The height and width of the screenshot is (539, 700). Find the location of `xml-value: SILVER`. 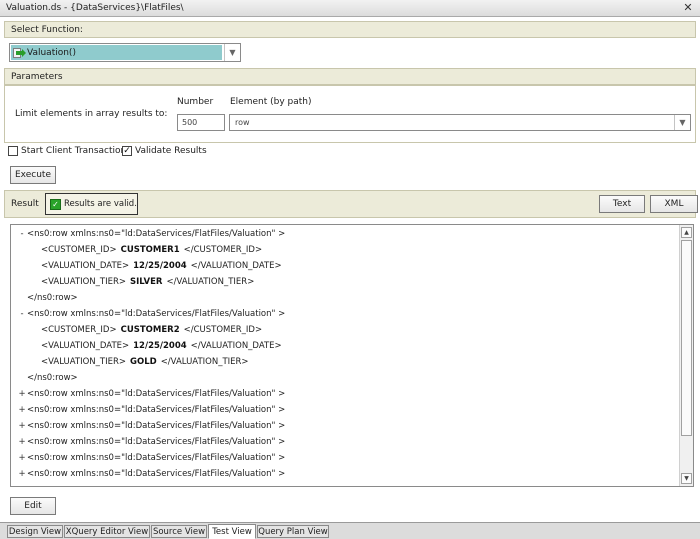

xml-value: SILVER is located at coordinates (146, 282).